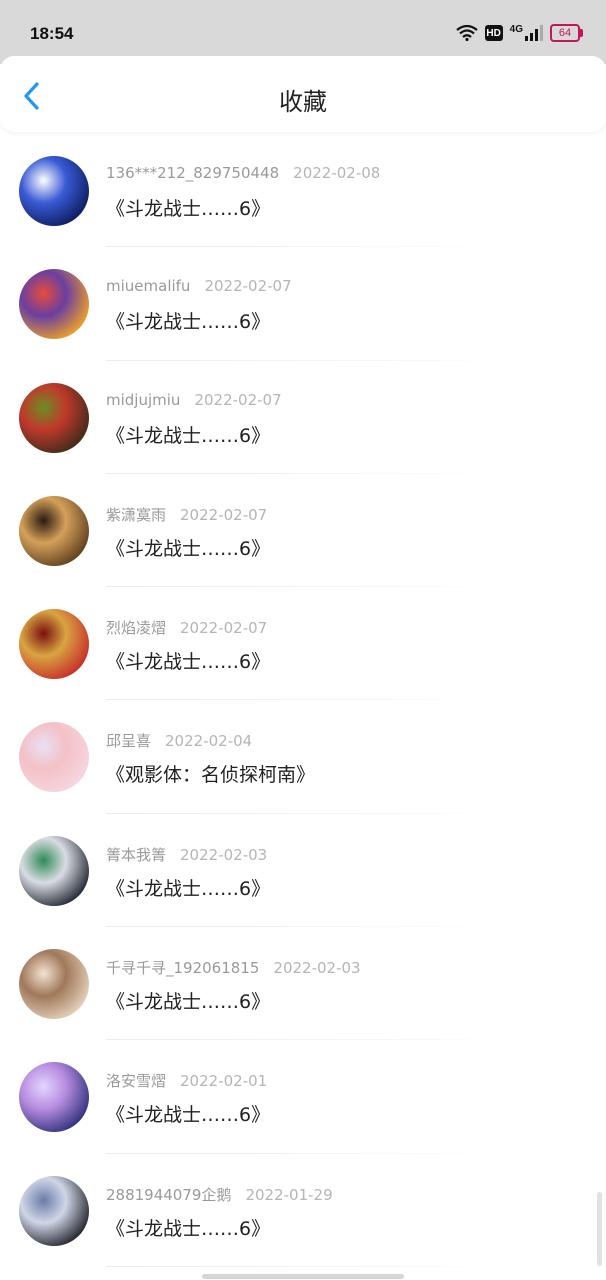 Image resolution: width=606 pixels, height=1280 pixels. I want to click on list-item: 箐本我箐 2022-02-03 《斗龙战士……6》, so click(303, 871).